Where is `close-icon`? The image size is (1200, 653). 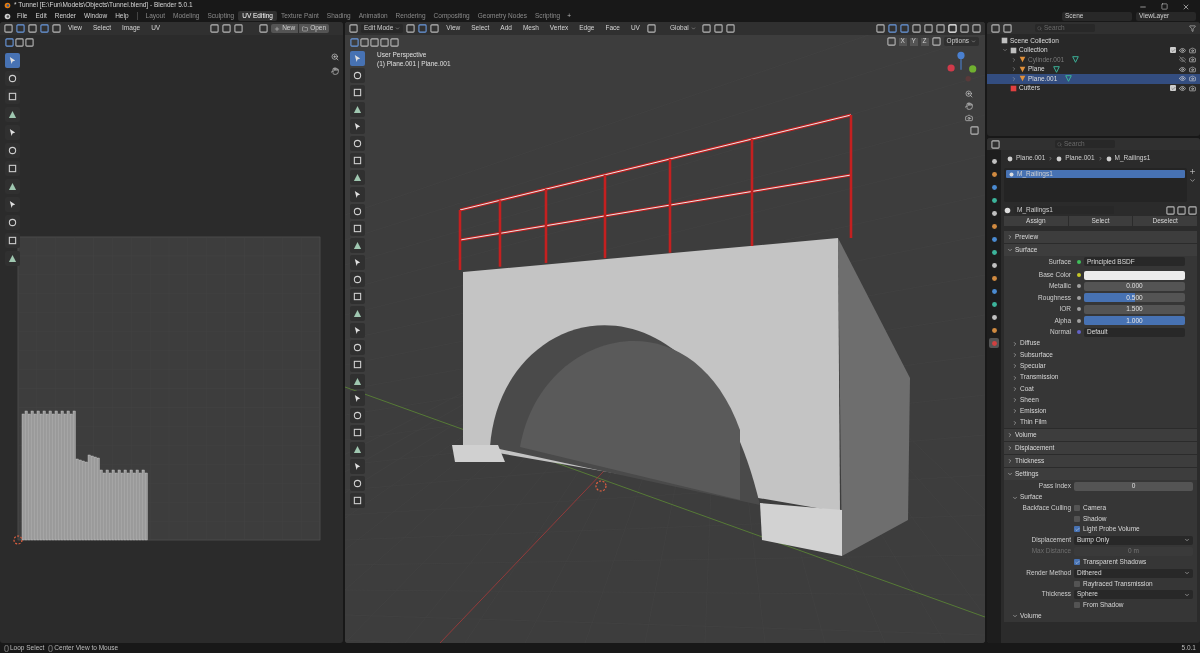
close-icon is located at coordinates (1186, 6).